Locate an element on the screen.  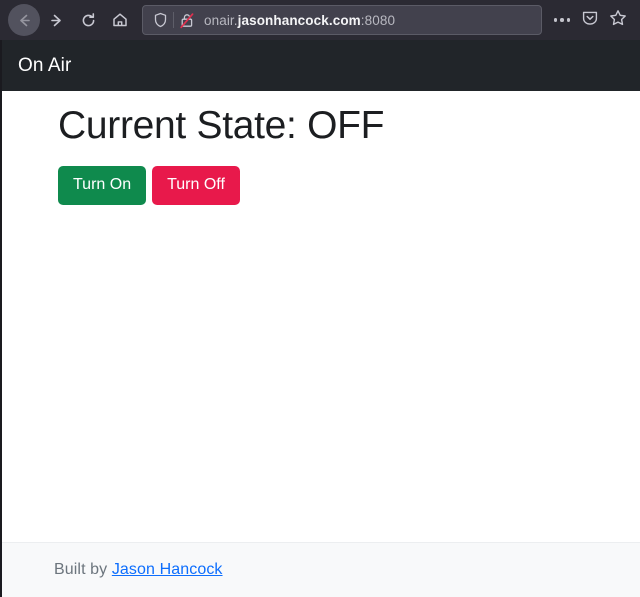
forward-button is located at coordinates (56, 20).